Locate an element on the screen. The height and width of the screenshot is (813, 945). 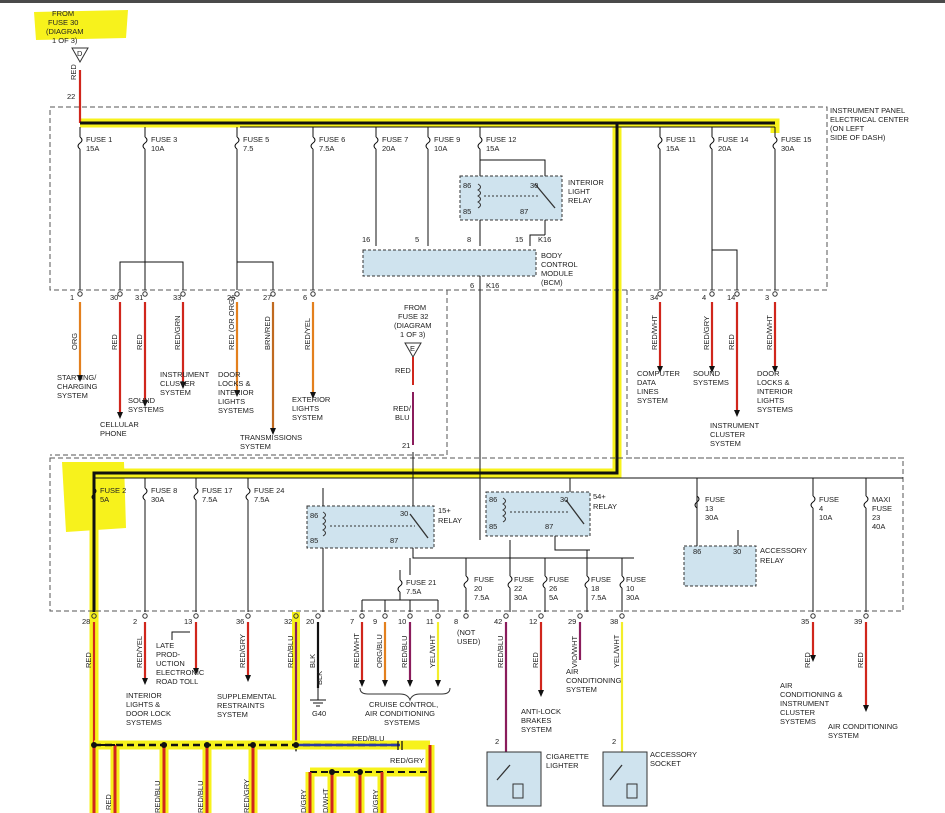
lower-fuse-12: FUSE187.5A is located at coordinates (597, 591).